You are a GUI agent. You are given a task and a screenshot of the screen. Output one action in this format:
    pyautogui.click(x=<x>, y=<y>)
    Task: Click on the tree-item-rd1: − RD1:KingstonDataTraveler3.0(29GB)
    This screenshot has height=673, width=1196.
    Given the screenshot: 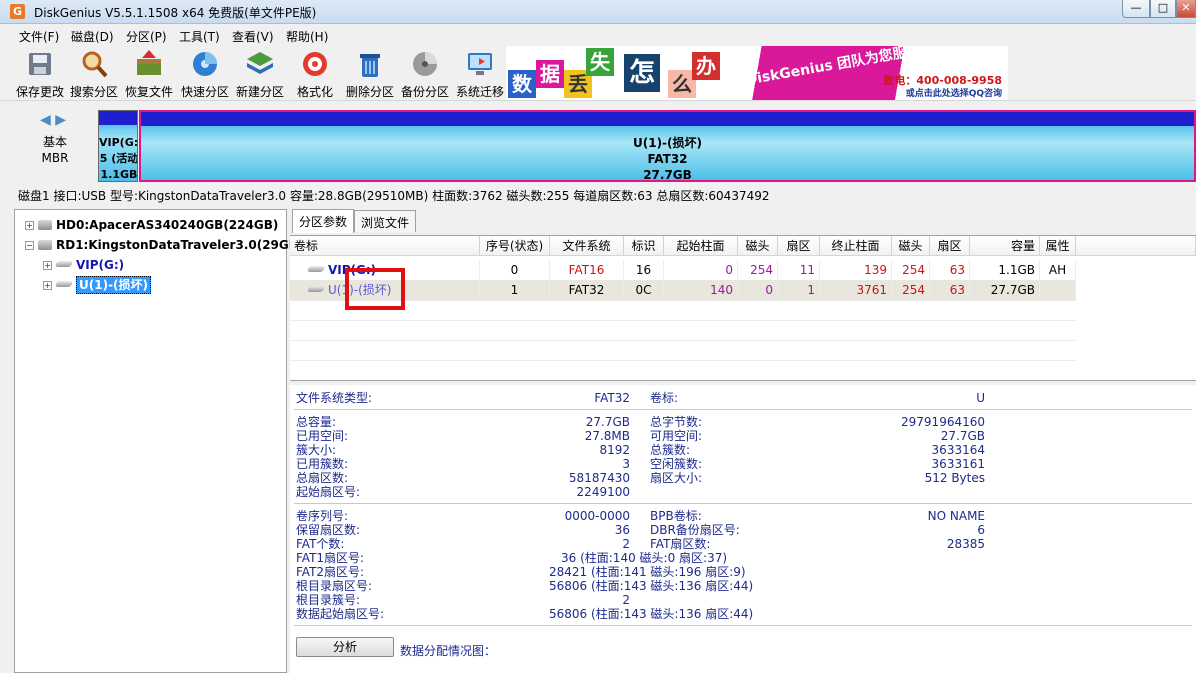 What is the action you would take?
    pyautogui.click(x=164, y=245)
    